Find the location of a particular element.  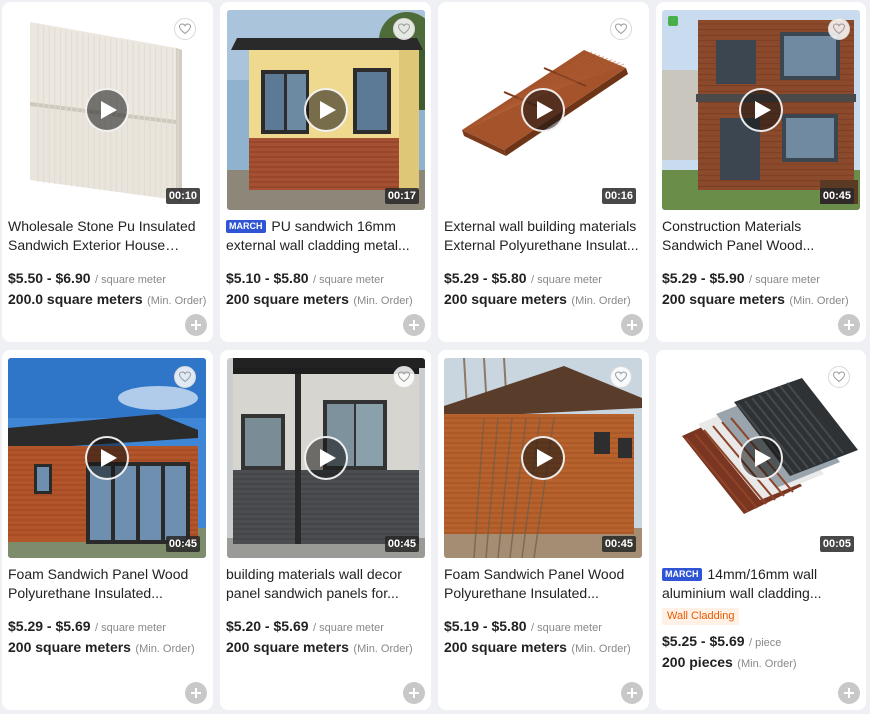

price-range: $5.29 - $5.90 is located at coordinates (703, 278).